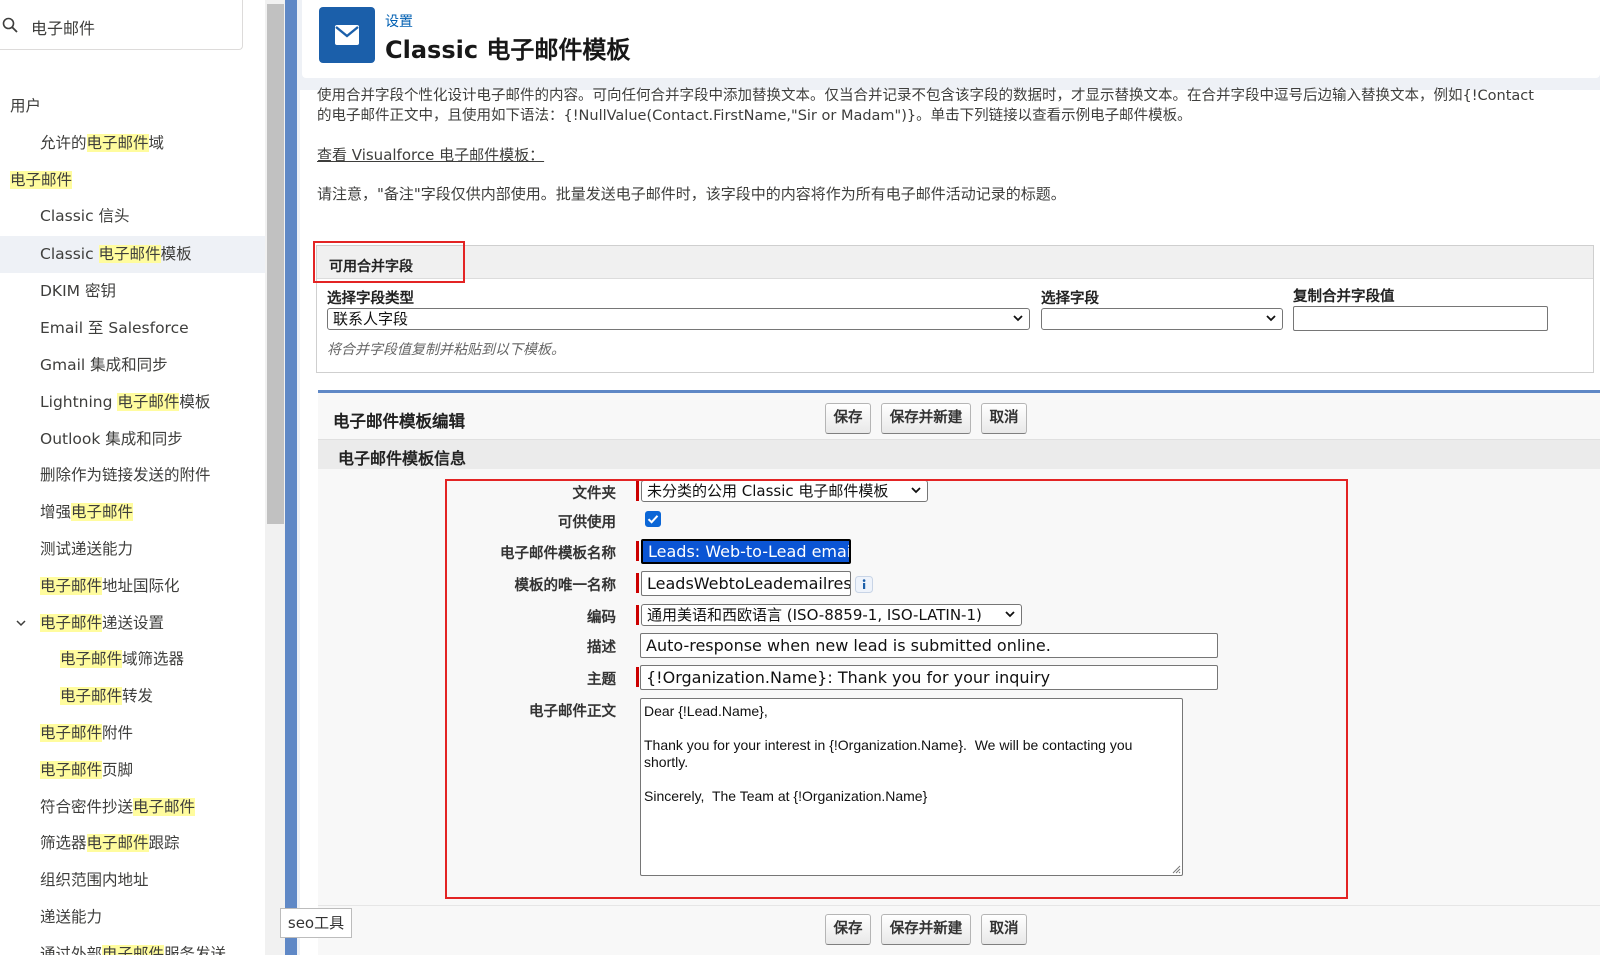  Describe the element at coordinates (71, 949) in the screenshot. I see `sidebar-item-label: 通过外部` at that location.